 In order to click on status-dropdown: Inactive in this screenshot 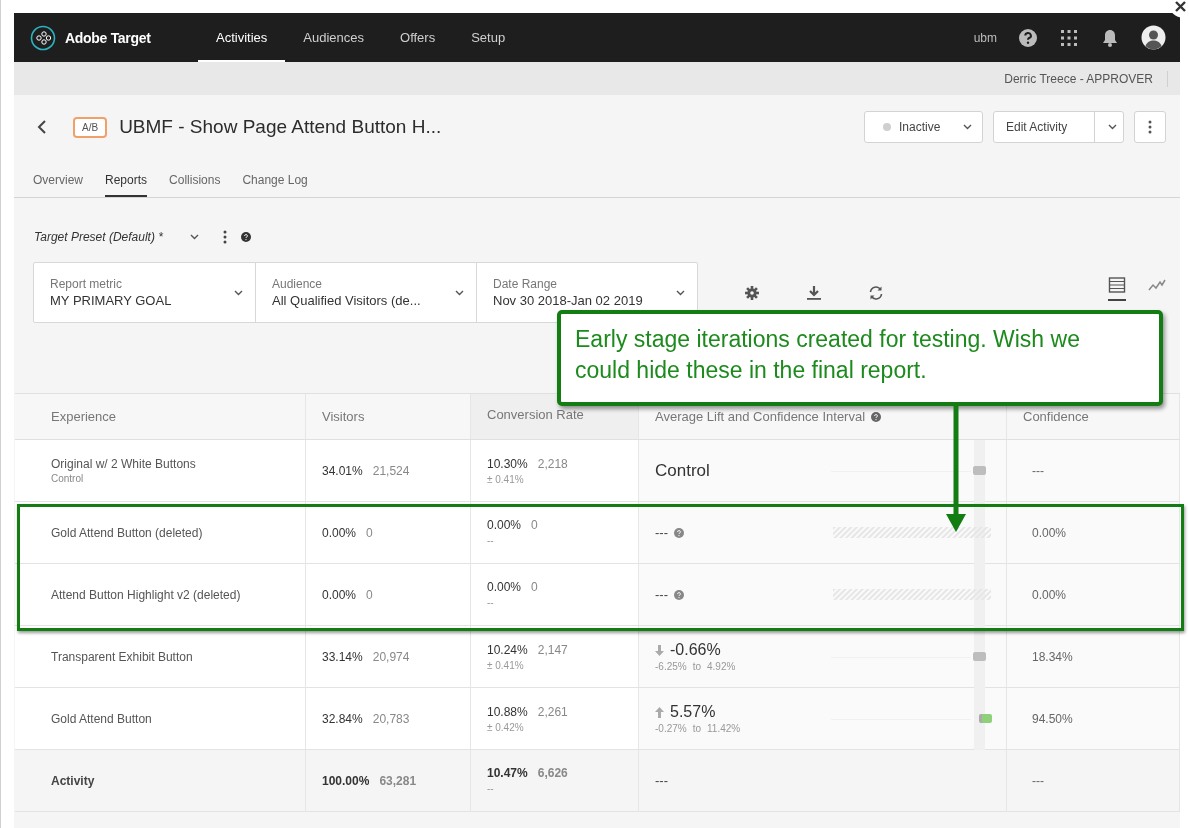, I will do `click(923, 127)`.